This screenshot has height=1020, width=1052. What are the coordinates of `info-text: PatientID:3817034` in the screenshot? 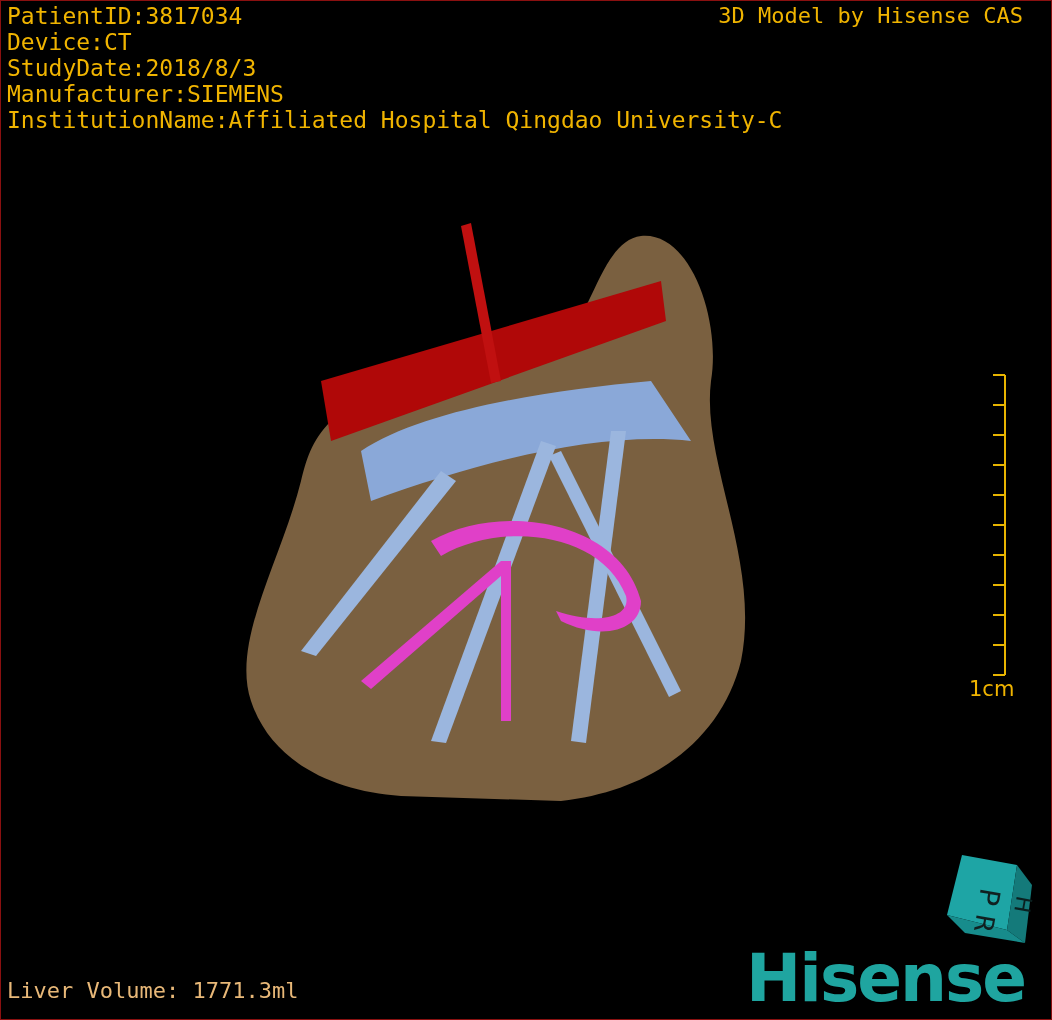 It's located at (125, 16).